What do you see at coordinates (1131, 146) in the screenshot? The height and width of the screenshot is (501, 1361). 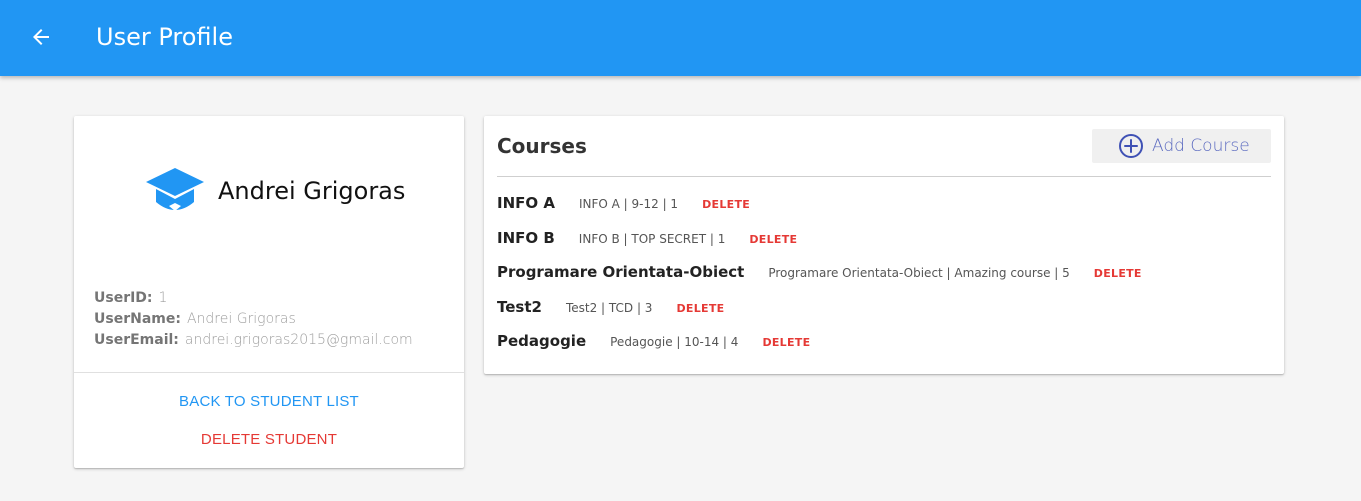 I see `add-circle-icon` at bounding box center [1131, 146].